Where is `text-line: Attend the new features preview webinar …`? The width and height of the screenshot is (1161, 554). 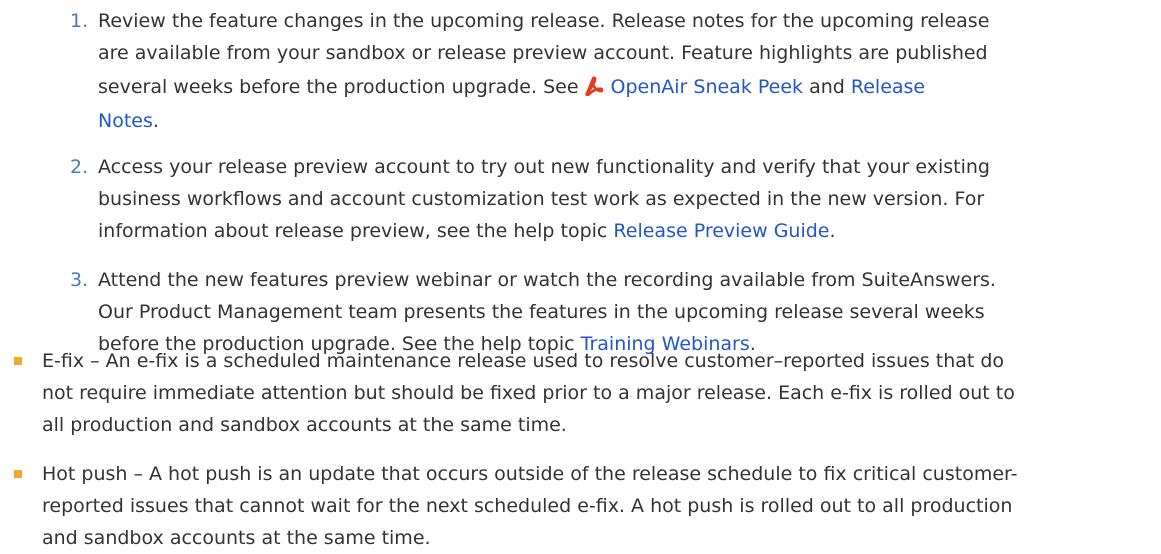 text-line: Attend the new features preview webinar … is located at coordinates (547, 280).